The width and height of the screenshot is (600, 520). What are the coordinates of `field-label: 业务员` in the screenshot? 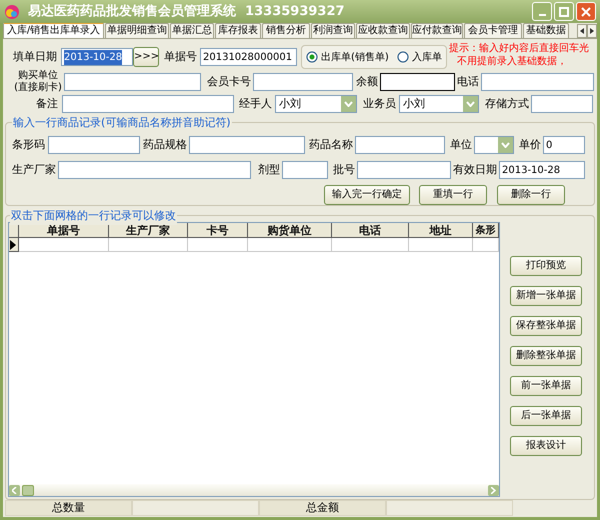 It's located at (380, 104).